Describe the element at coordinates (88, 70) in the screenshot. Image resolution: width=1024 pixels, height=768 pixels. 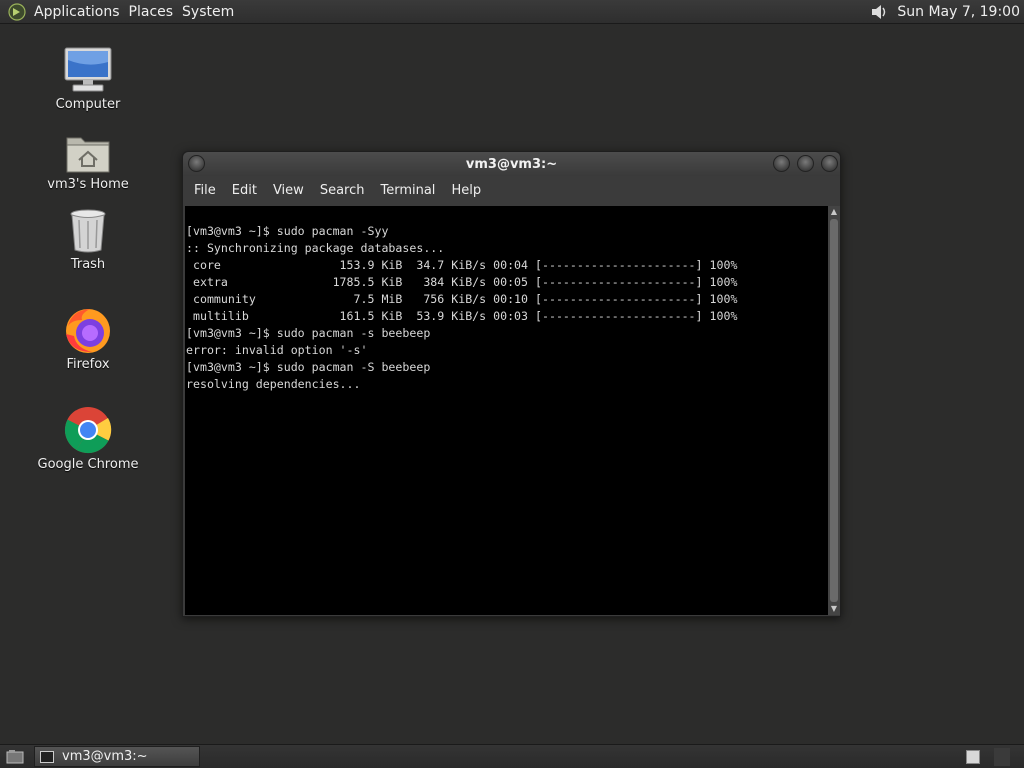
I see `computer-icon` at that location.